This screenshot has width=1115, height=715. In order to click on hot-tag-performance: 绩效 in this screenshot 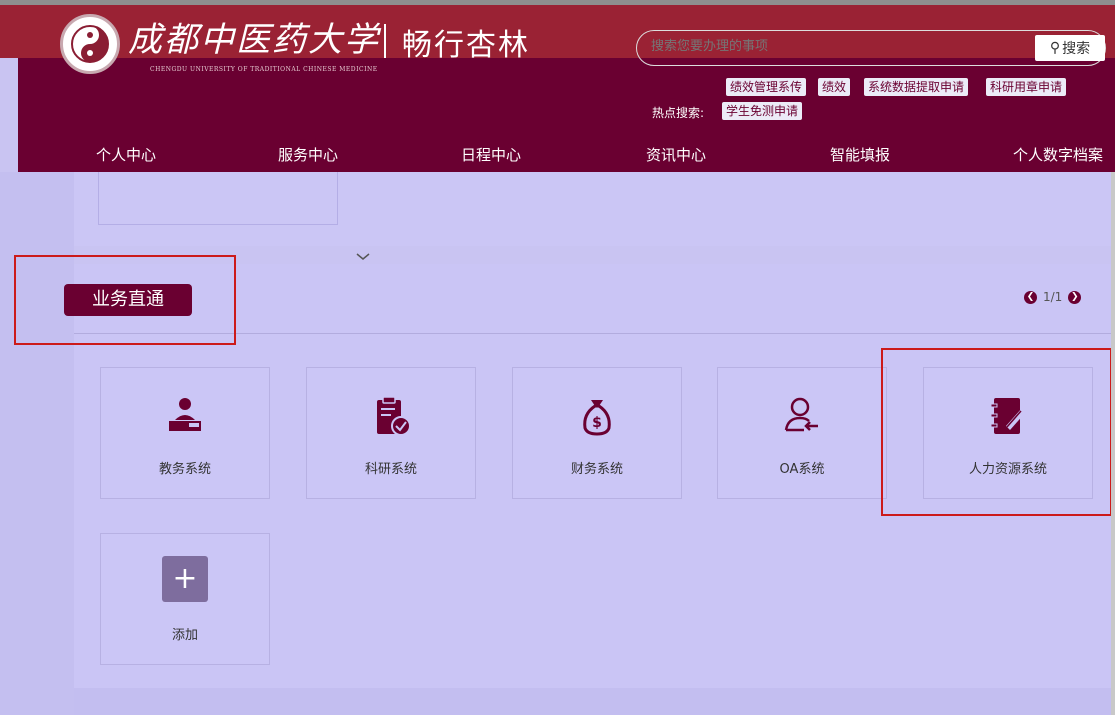, I will do `click(834, 87)`.